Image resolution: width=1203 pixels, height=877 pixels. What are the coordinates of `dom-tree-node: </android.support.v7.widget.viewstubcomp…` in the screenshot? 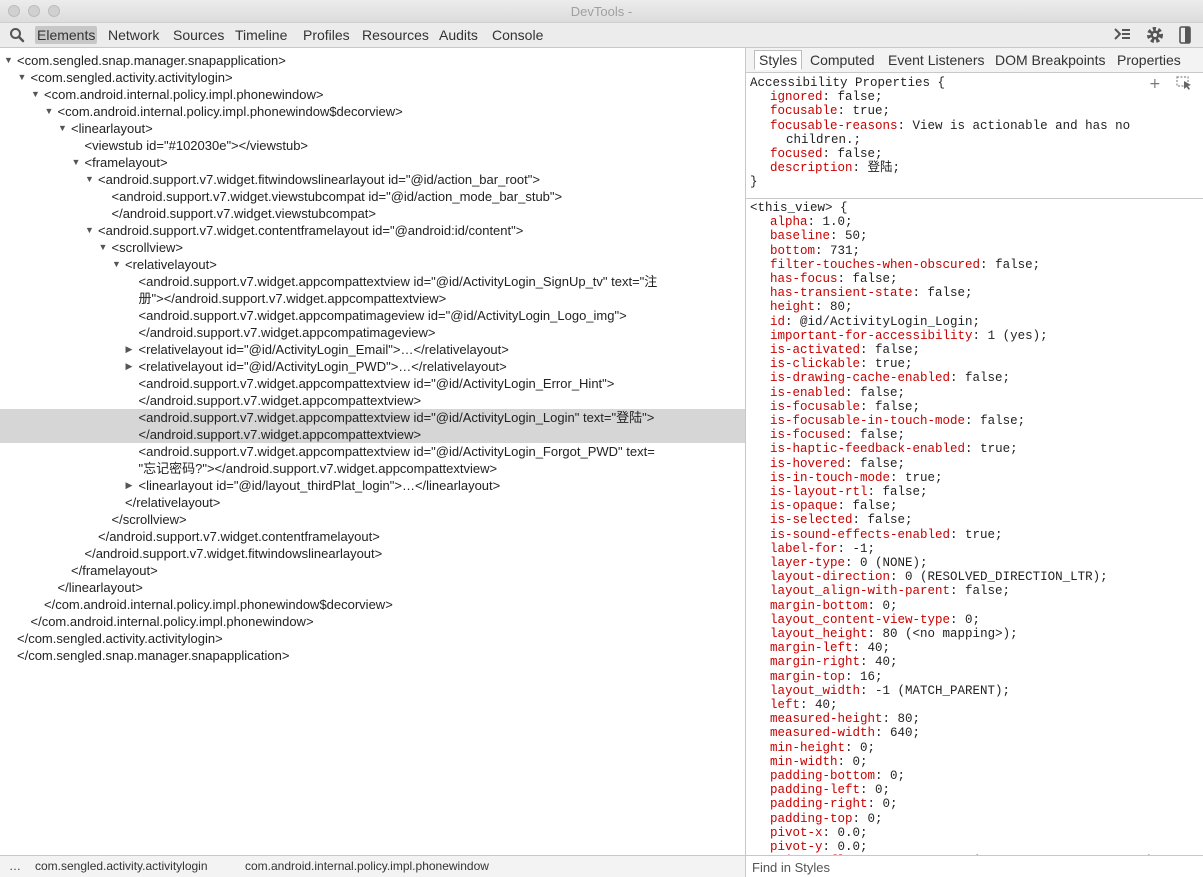 It's located at (372, 213).